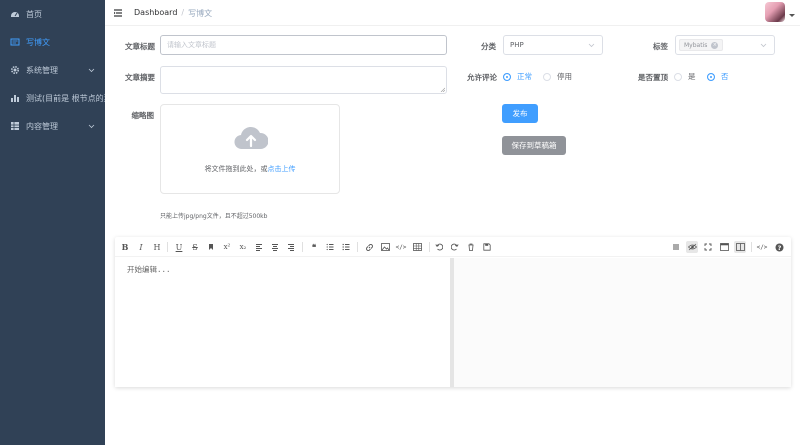 This screenshot has width=800, height=445. What do you see at coordinates (65, 98) in the screenshot?
I see `sidebar-item-label: 测试(目前是 根节点的菜单` at bounding box center [65, 98].